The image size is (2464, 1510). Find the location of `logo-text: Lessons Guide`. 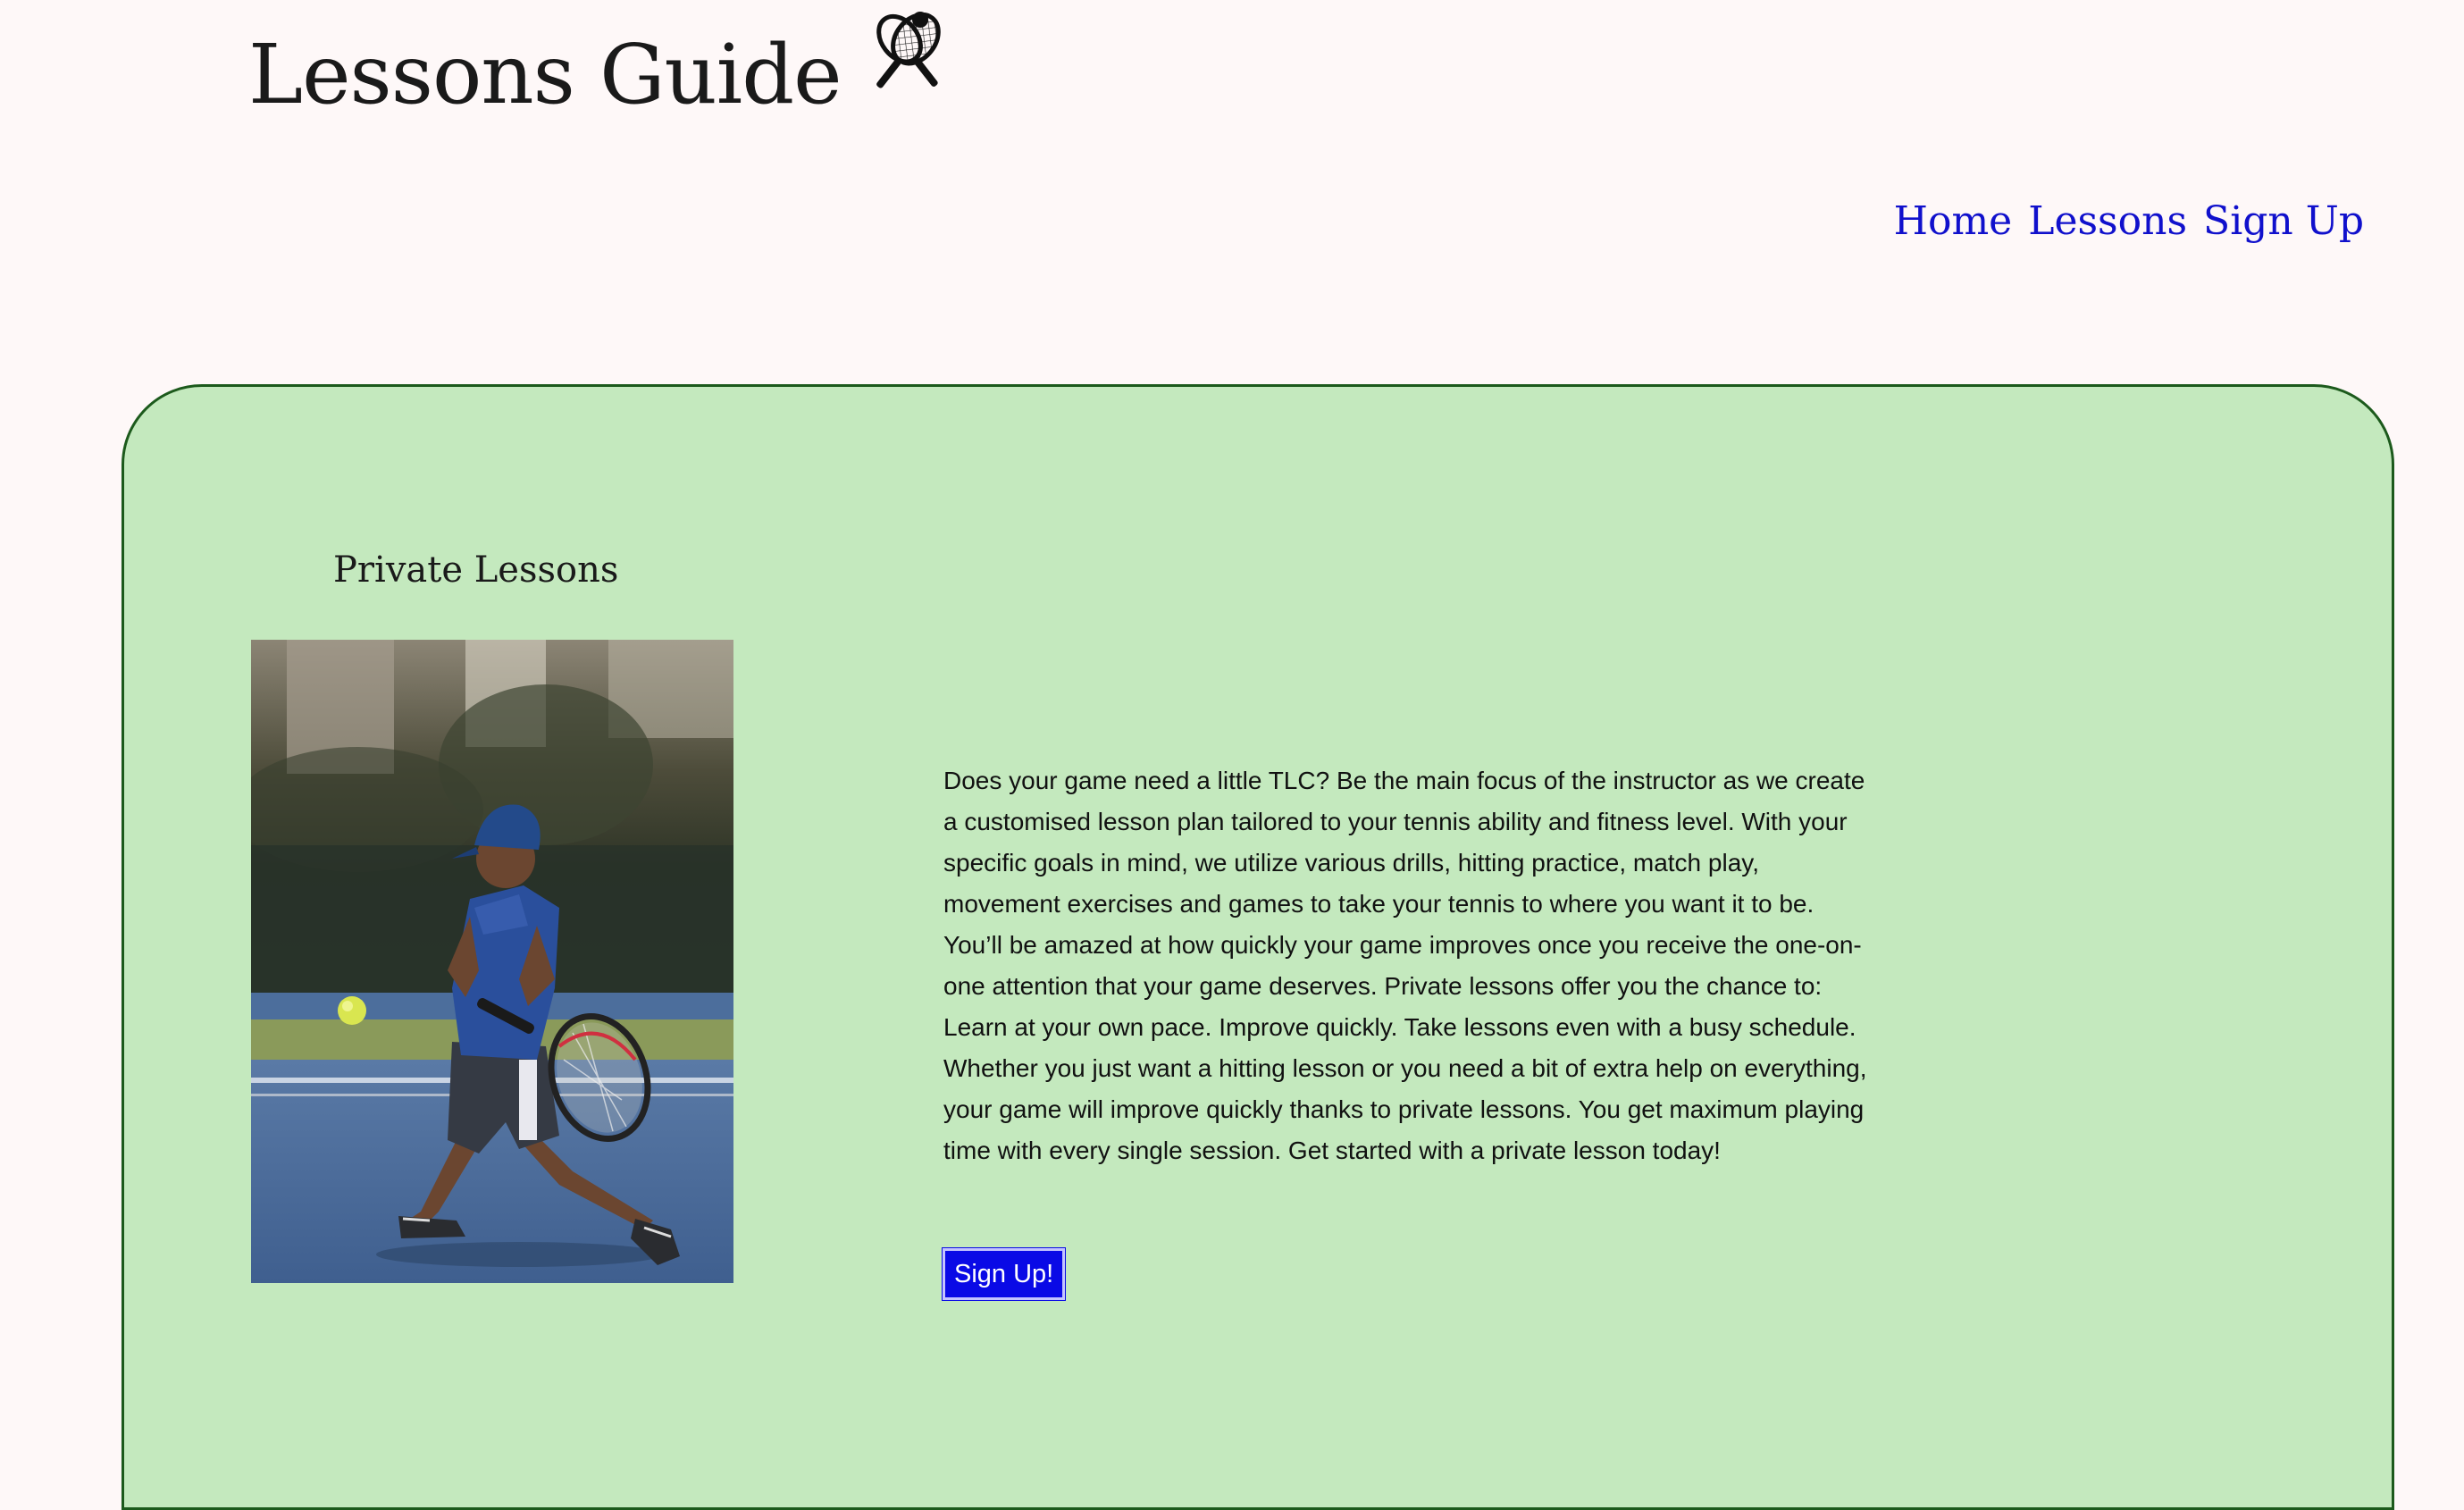

logo-text: Lessons Guide is located at coordinates (545, 74).